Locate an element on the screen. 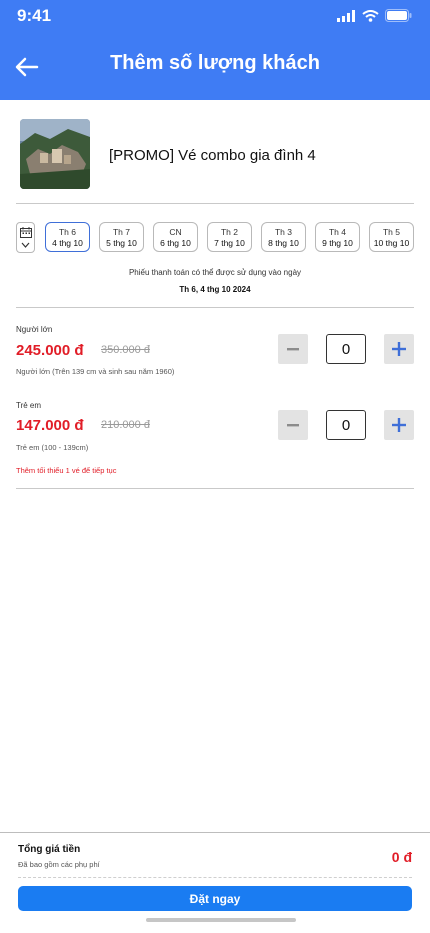 Image resolution: width=430 pixels, height=933 pixels. product-summary: [PROMO] Vé combo gia đình 4 is located at coordinates (217, 155).